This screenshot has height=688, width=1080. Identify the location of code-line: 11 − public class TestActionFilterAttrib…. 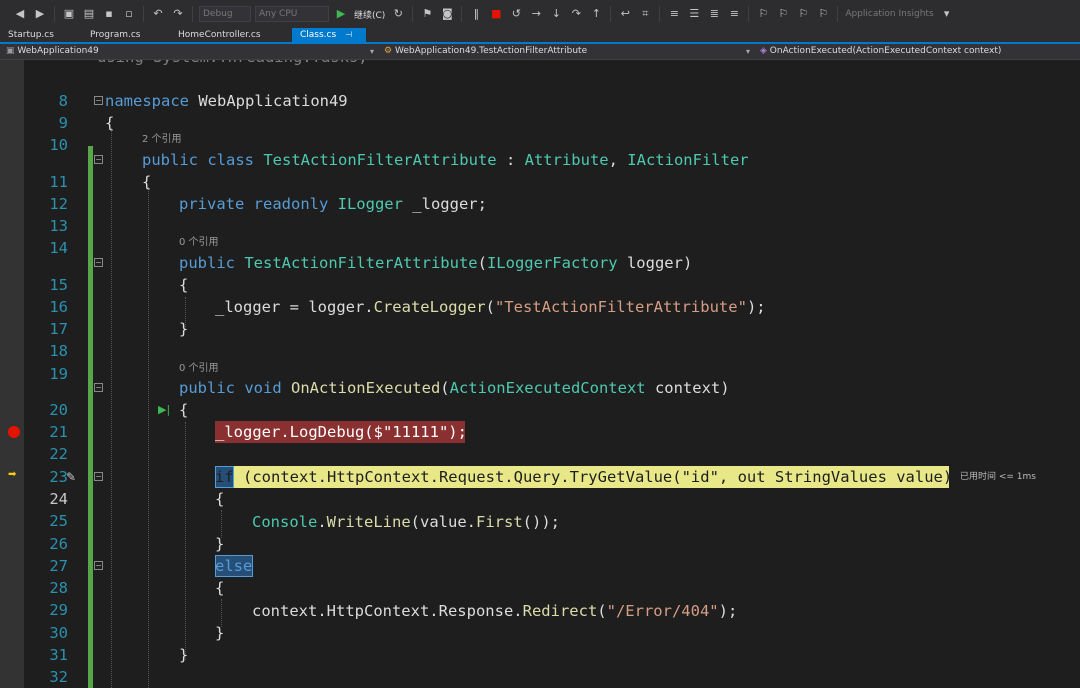
(540, 170).